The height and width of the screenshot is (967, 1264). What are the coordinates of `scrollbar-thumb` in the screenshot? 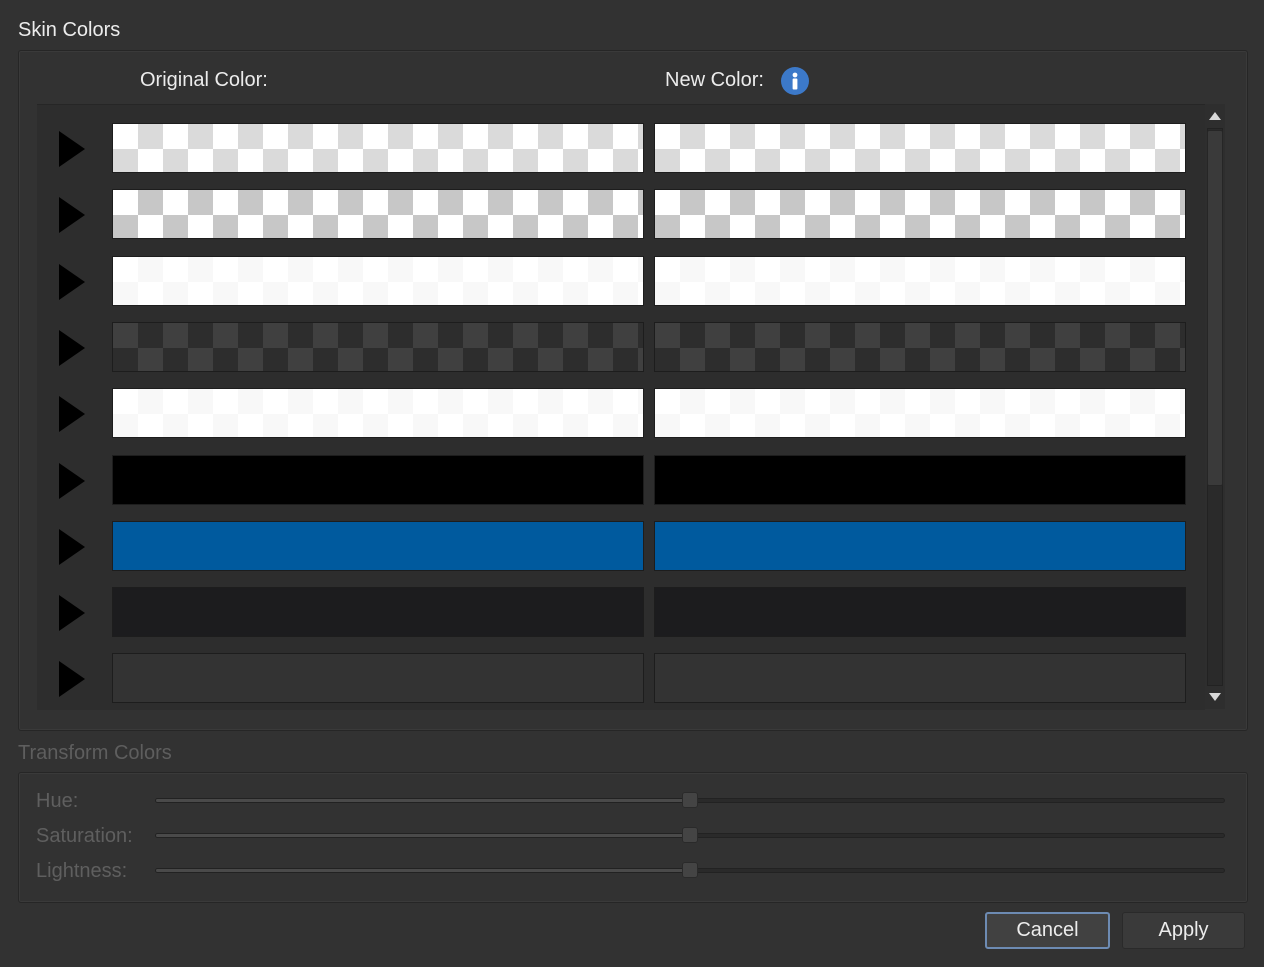 It's located at (1215, 308).